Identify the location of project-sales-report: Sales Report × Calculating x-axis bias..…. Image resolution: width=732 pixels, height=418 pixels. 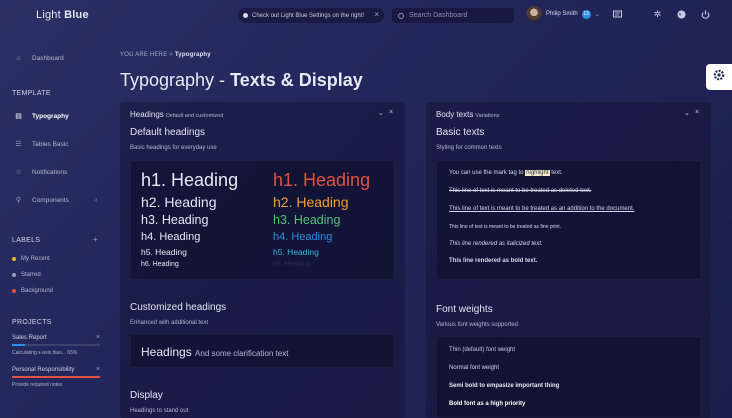
(56, 345).